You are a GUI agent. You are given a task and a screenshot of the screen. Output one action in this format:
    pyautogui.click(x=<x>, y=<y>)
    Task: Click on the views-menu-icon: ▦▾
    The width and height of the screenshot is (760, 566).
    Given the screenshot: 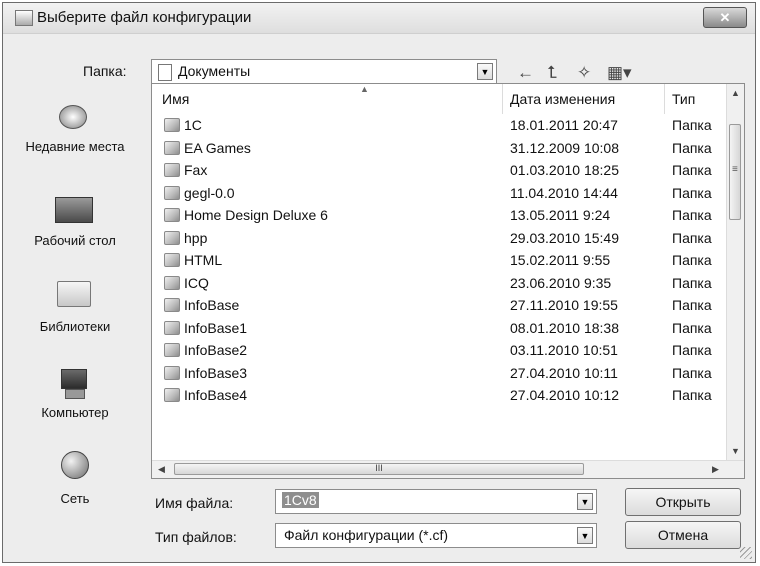 What is the action you would take?
    pyautogui.click(x=619, y=73)
    